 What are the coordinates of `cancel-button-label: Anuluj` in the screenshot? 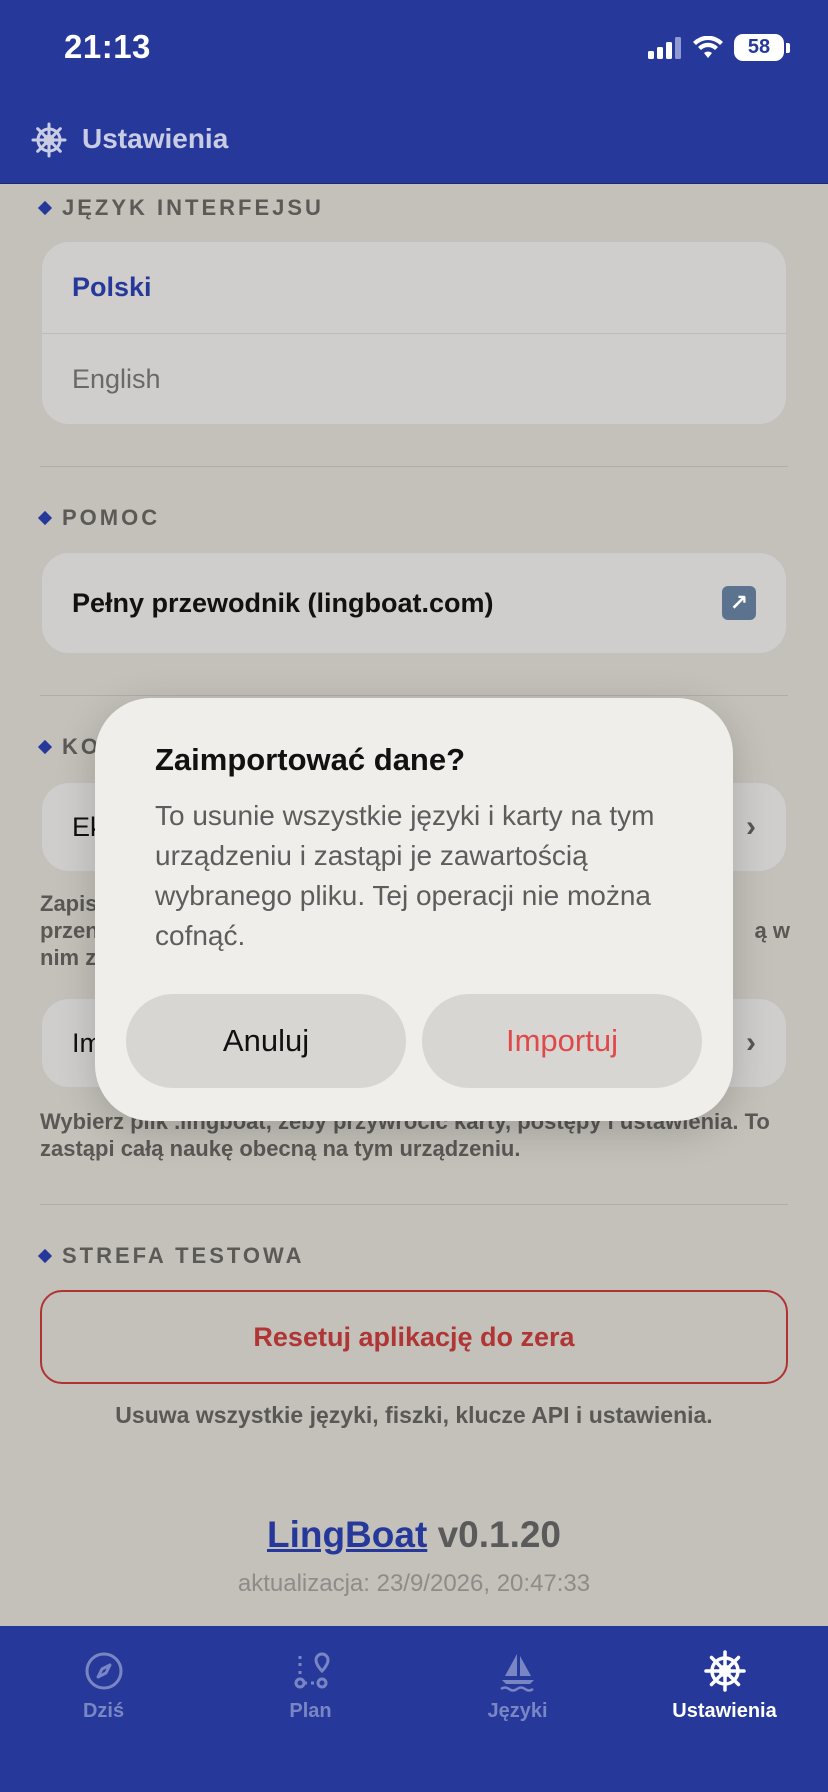 It's located at (266, 1040).